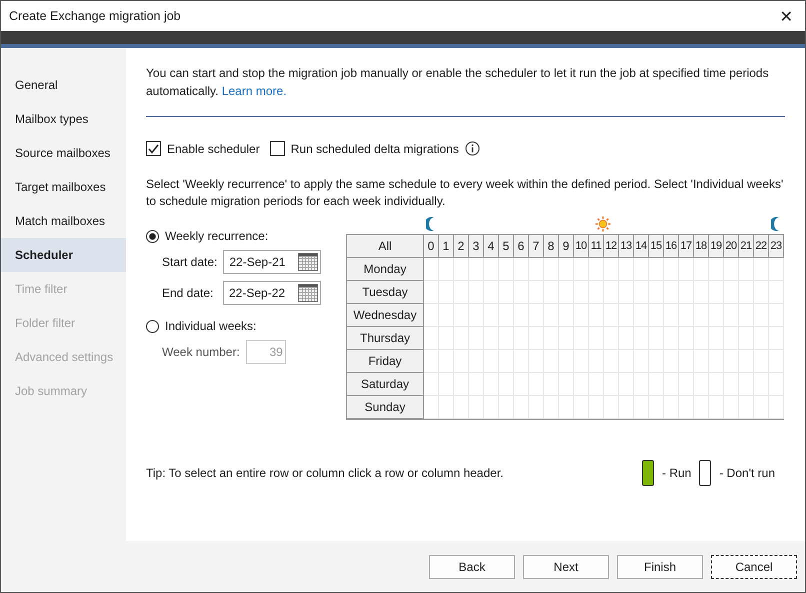 The image size is (806, 593). I want to click on date-field: 22-Sep-22, so click(272, 293).